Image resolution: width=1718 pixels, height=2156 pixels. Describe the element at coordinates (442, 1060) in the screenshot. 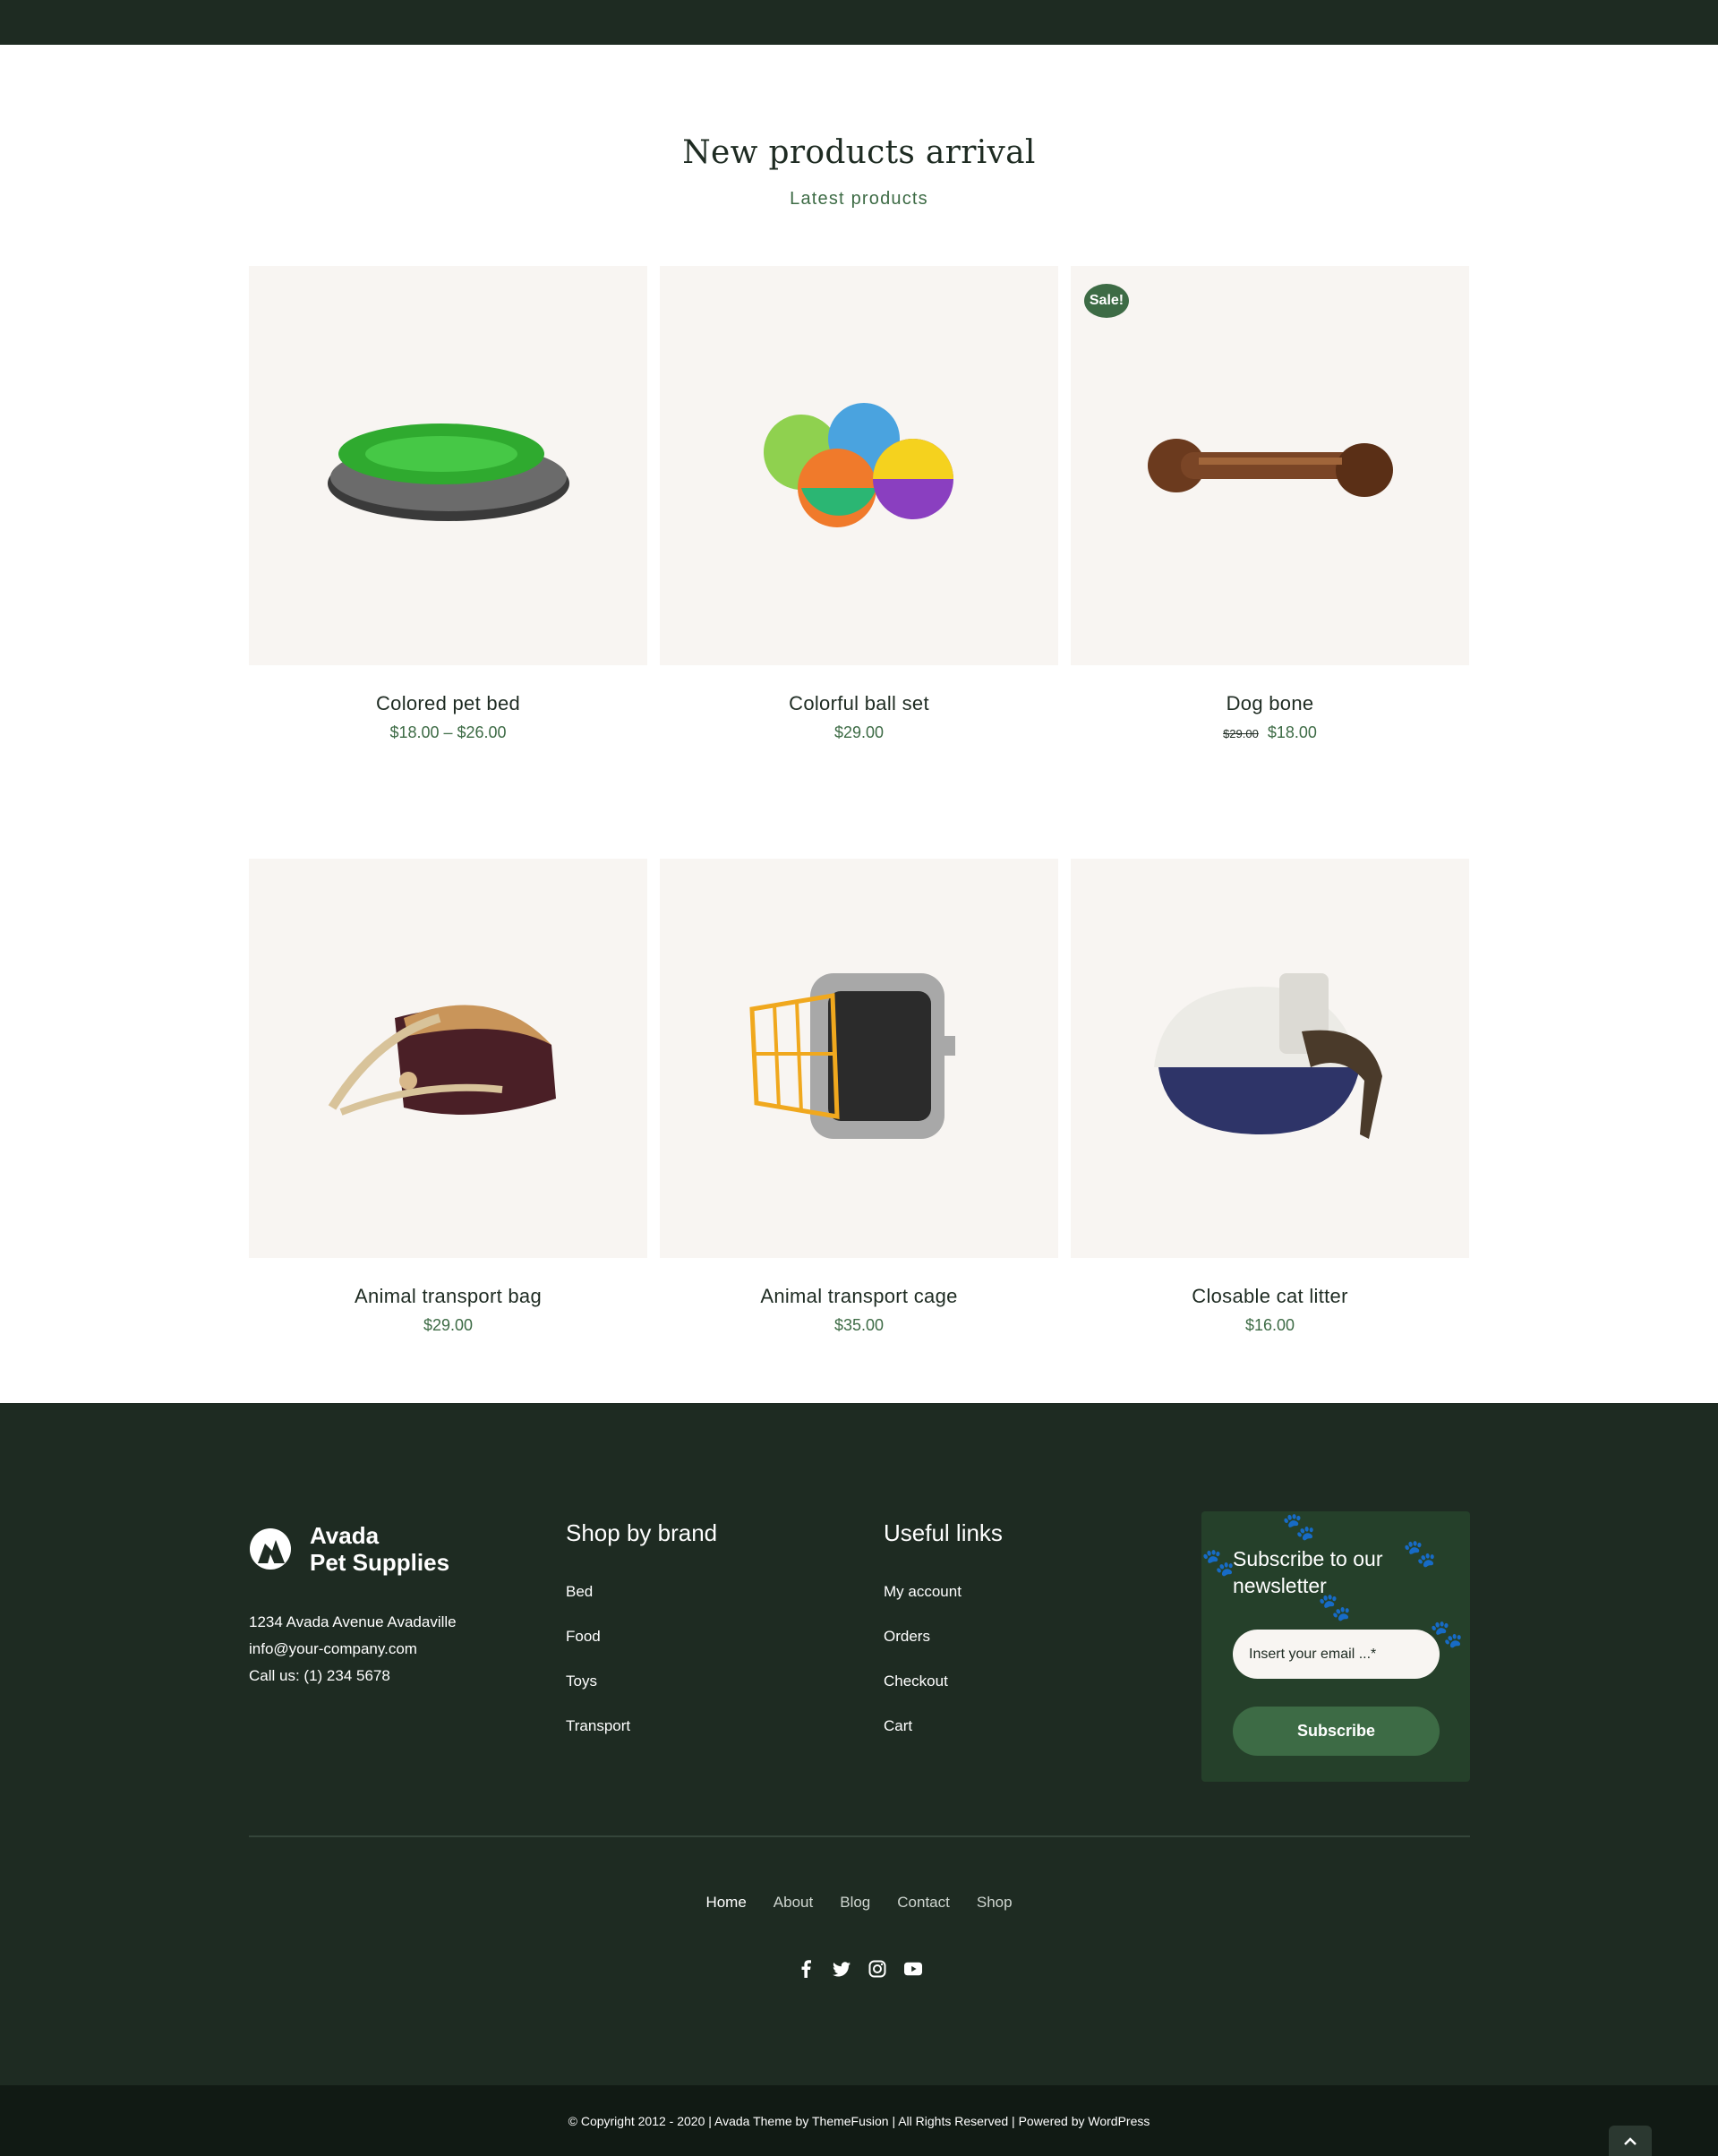

I see `transport-bag-image` at that location.